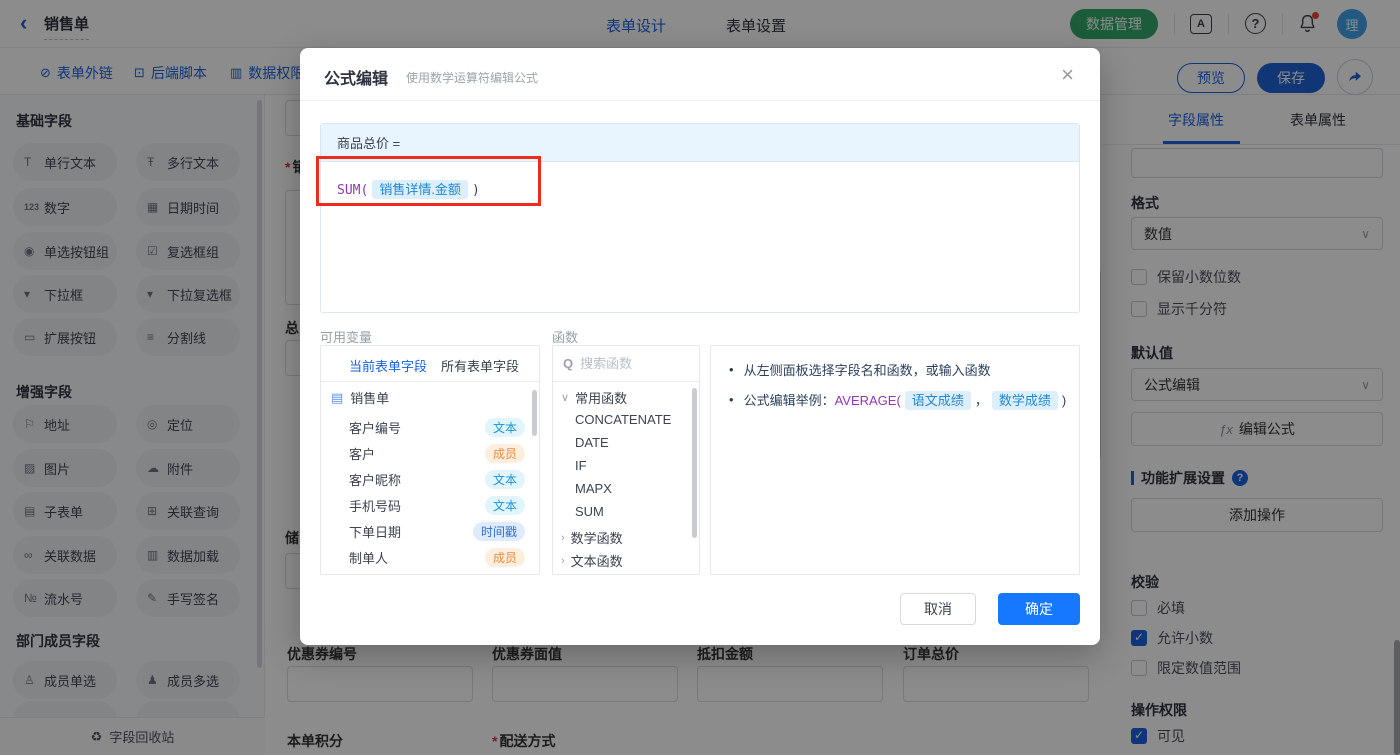  Describe the element at coordinates (1039, 609) in the screenshot. I see `confirm-button: 确定` at that location.